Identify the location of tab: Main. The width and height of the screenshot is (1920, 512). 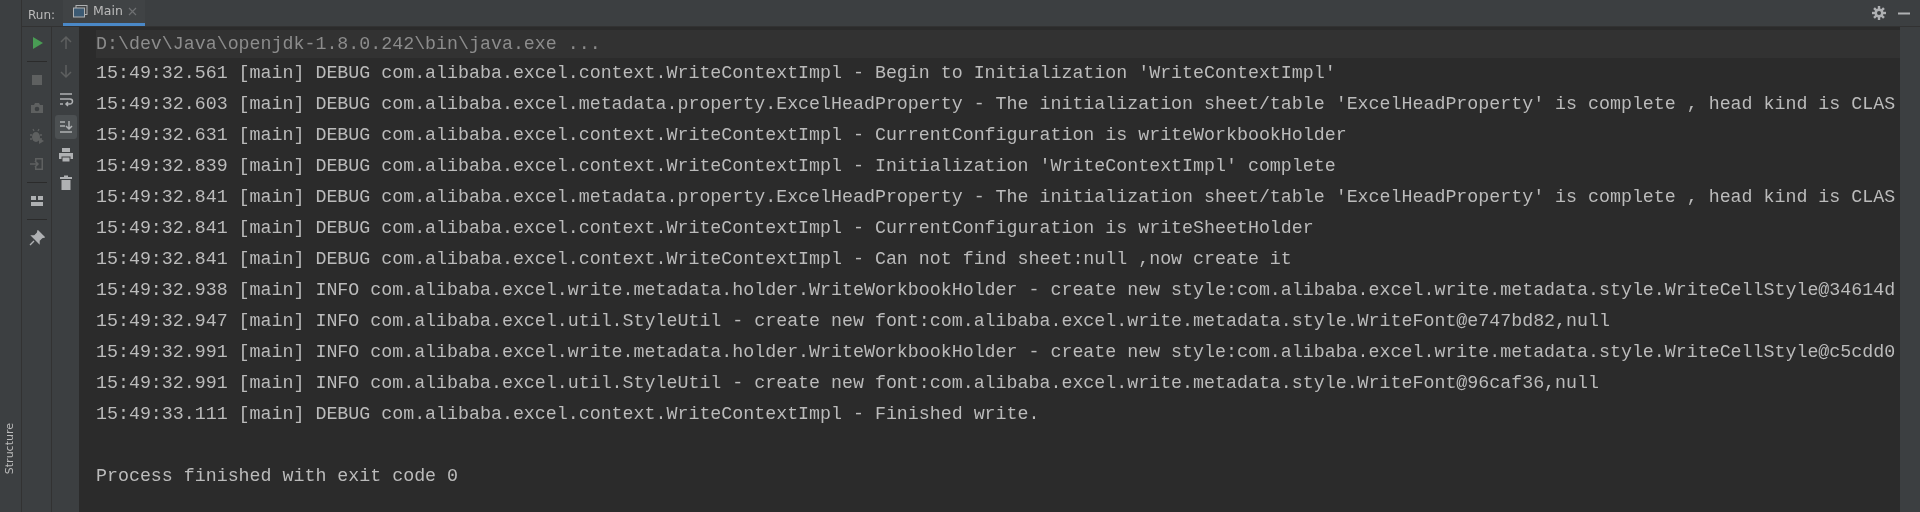
(104, 13).